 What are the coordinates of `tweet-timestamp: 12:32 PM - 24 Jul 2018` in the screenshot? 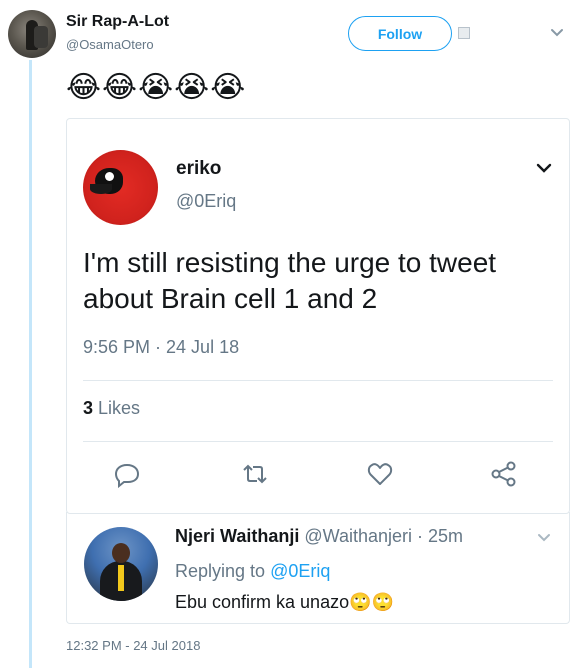 It's located at (133, 645).